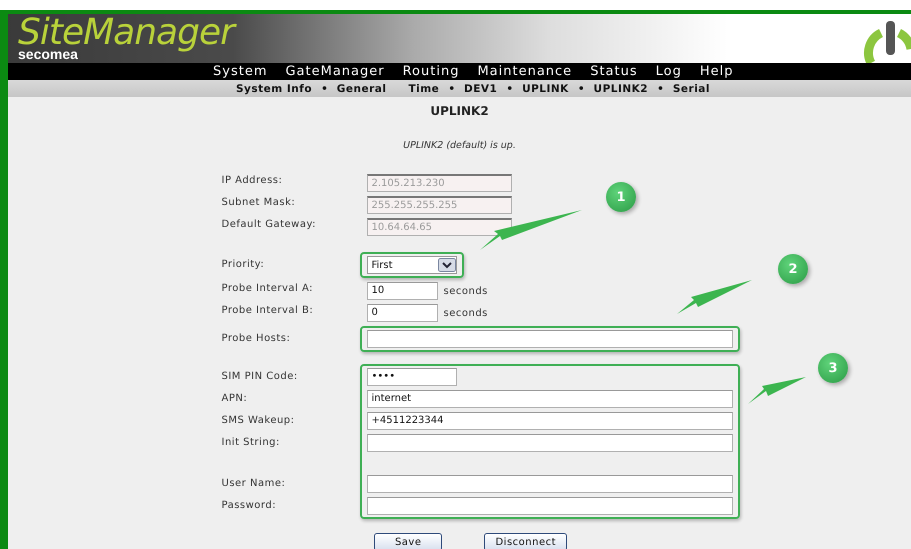 The image size is (911, 549). What do you see at coordinates (621, 88) in the screenshot?
I see `submenu-item: UPLINK2` at bounding box center [621, 88].